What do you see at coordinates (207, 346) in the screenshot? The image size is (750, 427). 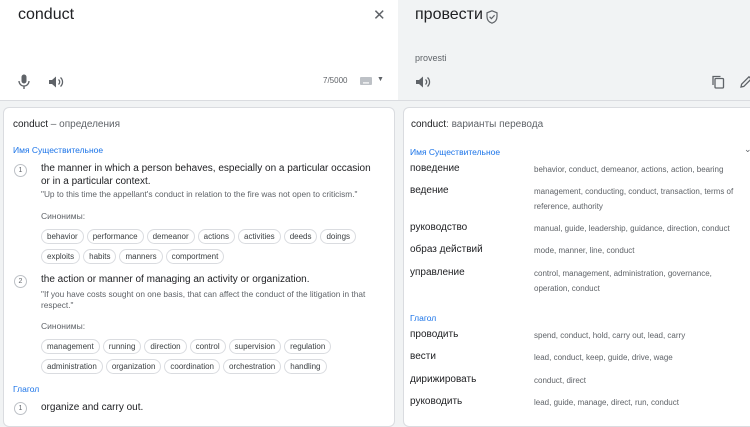 I see `synonym-chip: control` at bounding box center [207, 346].